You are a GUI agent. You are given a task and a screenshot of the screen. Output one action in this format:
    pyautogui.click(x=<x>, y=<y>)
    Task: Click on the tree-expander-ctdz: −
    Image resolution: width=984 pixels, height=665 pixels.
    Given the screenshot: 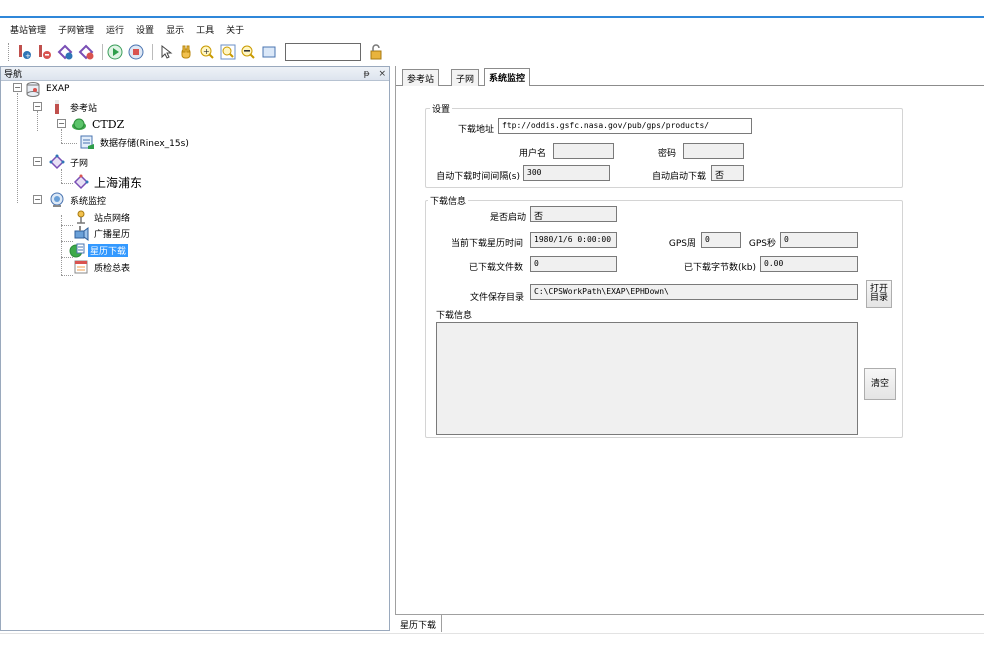 What is the action you would take?
    pyautogui.click(x=61, y=123)
    